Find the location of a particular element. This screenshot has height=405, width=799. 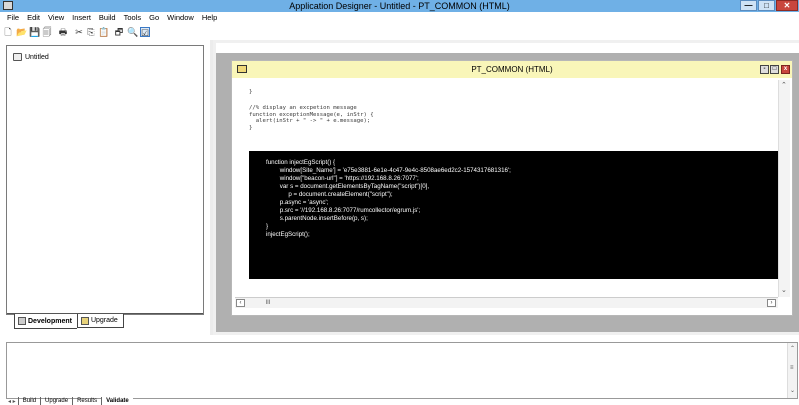

tab-validate: Validate is located at coordinates (117, 401).